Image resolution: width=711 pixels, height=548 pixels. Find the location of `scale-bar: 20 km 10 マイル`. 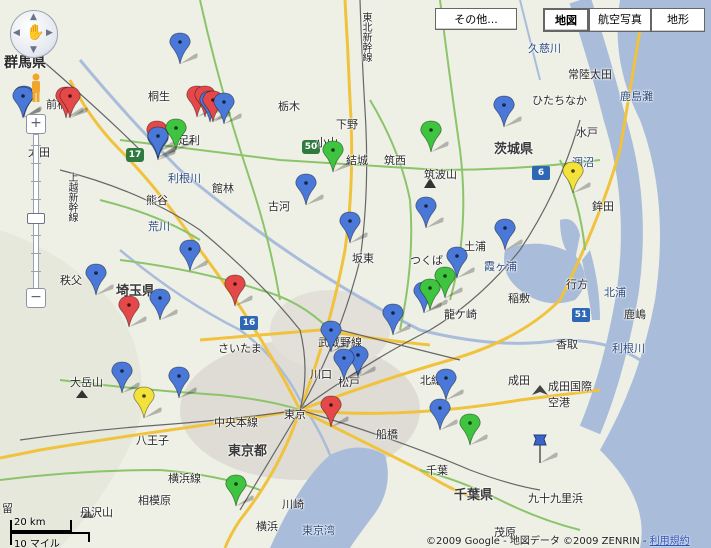

scale-bar: 20 km 10 マイル is located at coordinates (58, 532).